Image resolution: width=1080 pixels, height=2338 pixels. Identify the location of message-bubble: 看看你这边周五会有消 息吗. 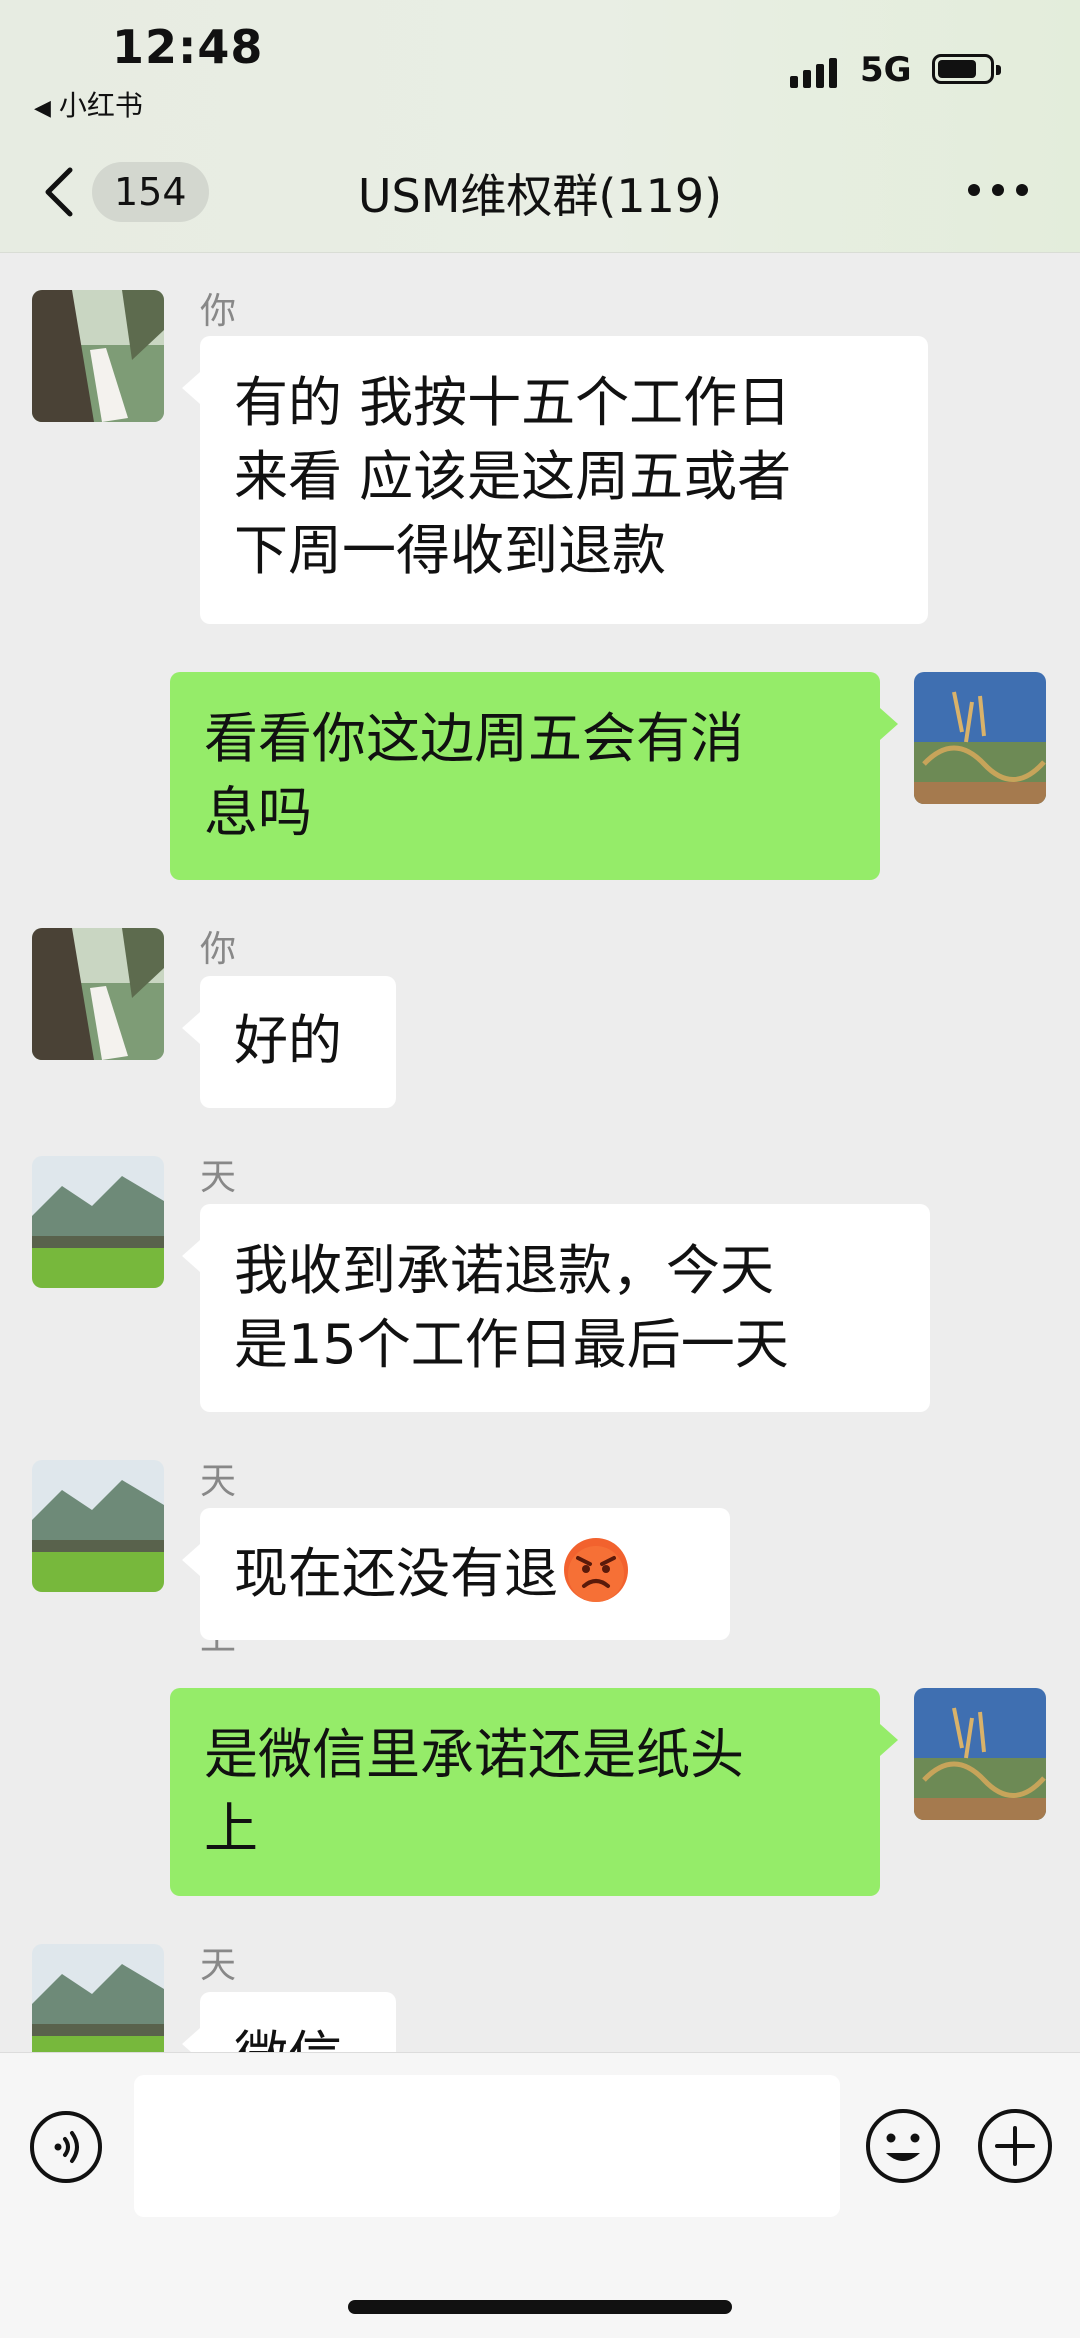
(534, 776).